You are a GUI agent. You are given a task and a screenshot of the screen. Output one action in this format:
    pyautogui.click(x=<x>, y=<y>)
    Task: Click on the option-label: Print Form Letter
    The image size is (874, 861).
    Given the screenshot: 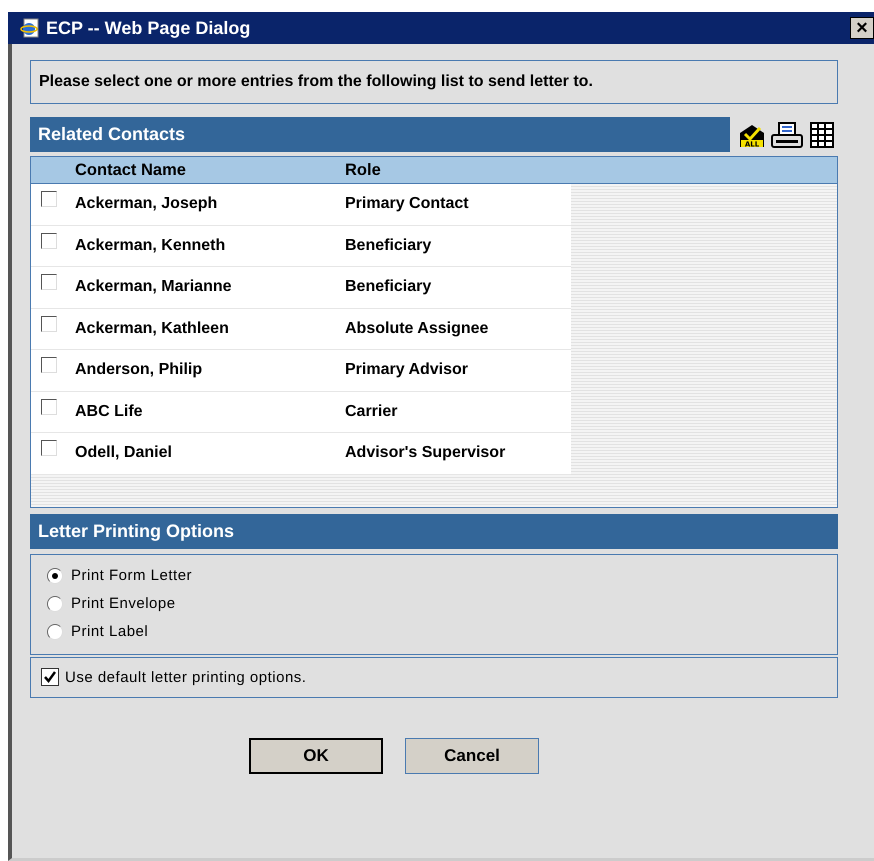 What is the action you would take?
    pyautogui.click(x=131, y=575)
    